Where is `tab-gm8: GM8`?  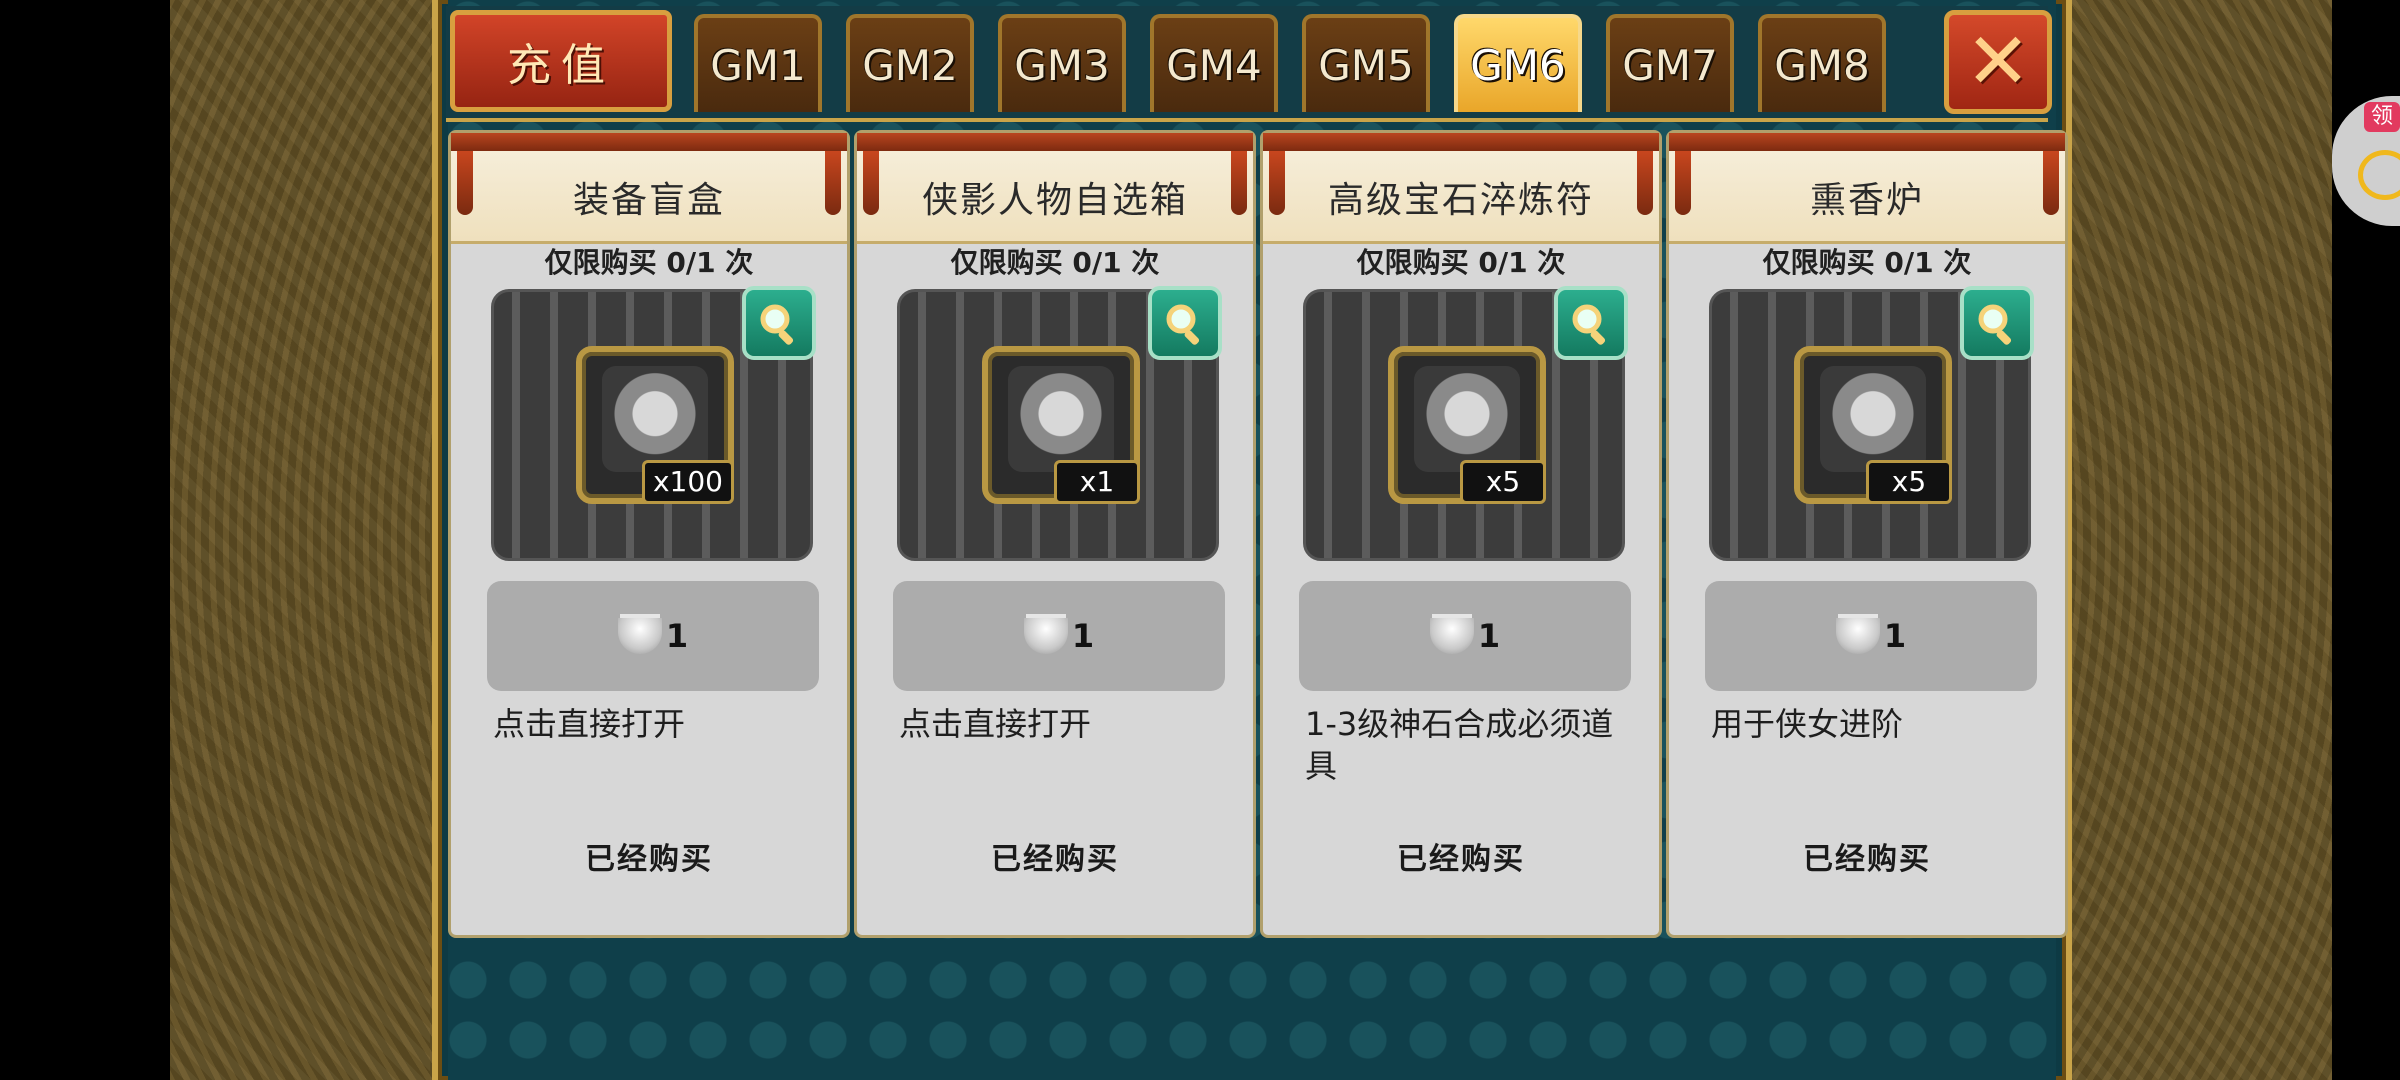
tab-gm8: GM8 is located at coordinates (1822, 63).